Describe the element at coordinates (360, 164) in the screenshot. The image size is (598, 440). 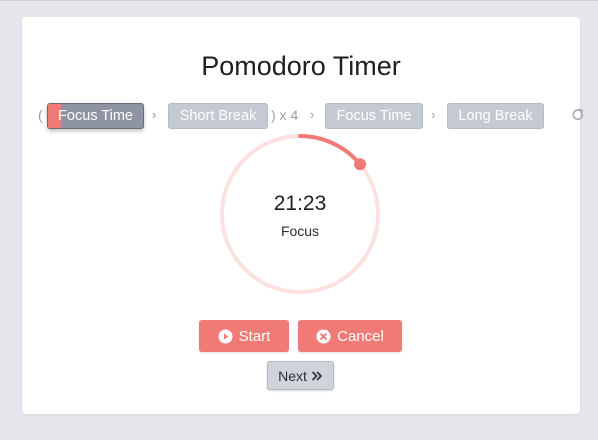
I see `ring-progress-handle` at that location.